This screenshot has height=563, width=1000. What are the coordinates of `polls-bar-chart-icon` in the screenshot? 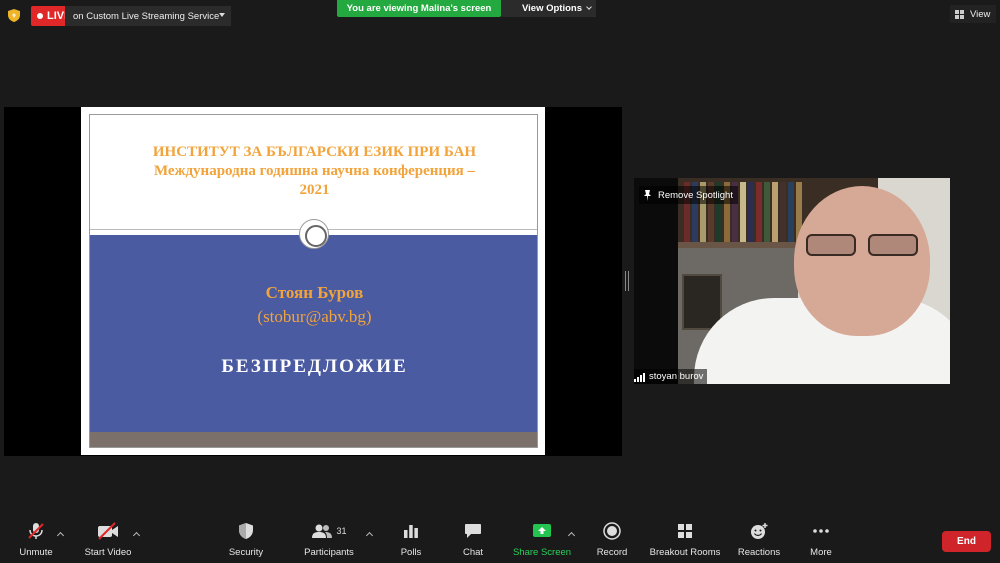 It's located at (411, 531).